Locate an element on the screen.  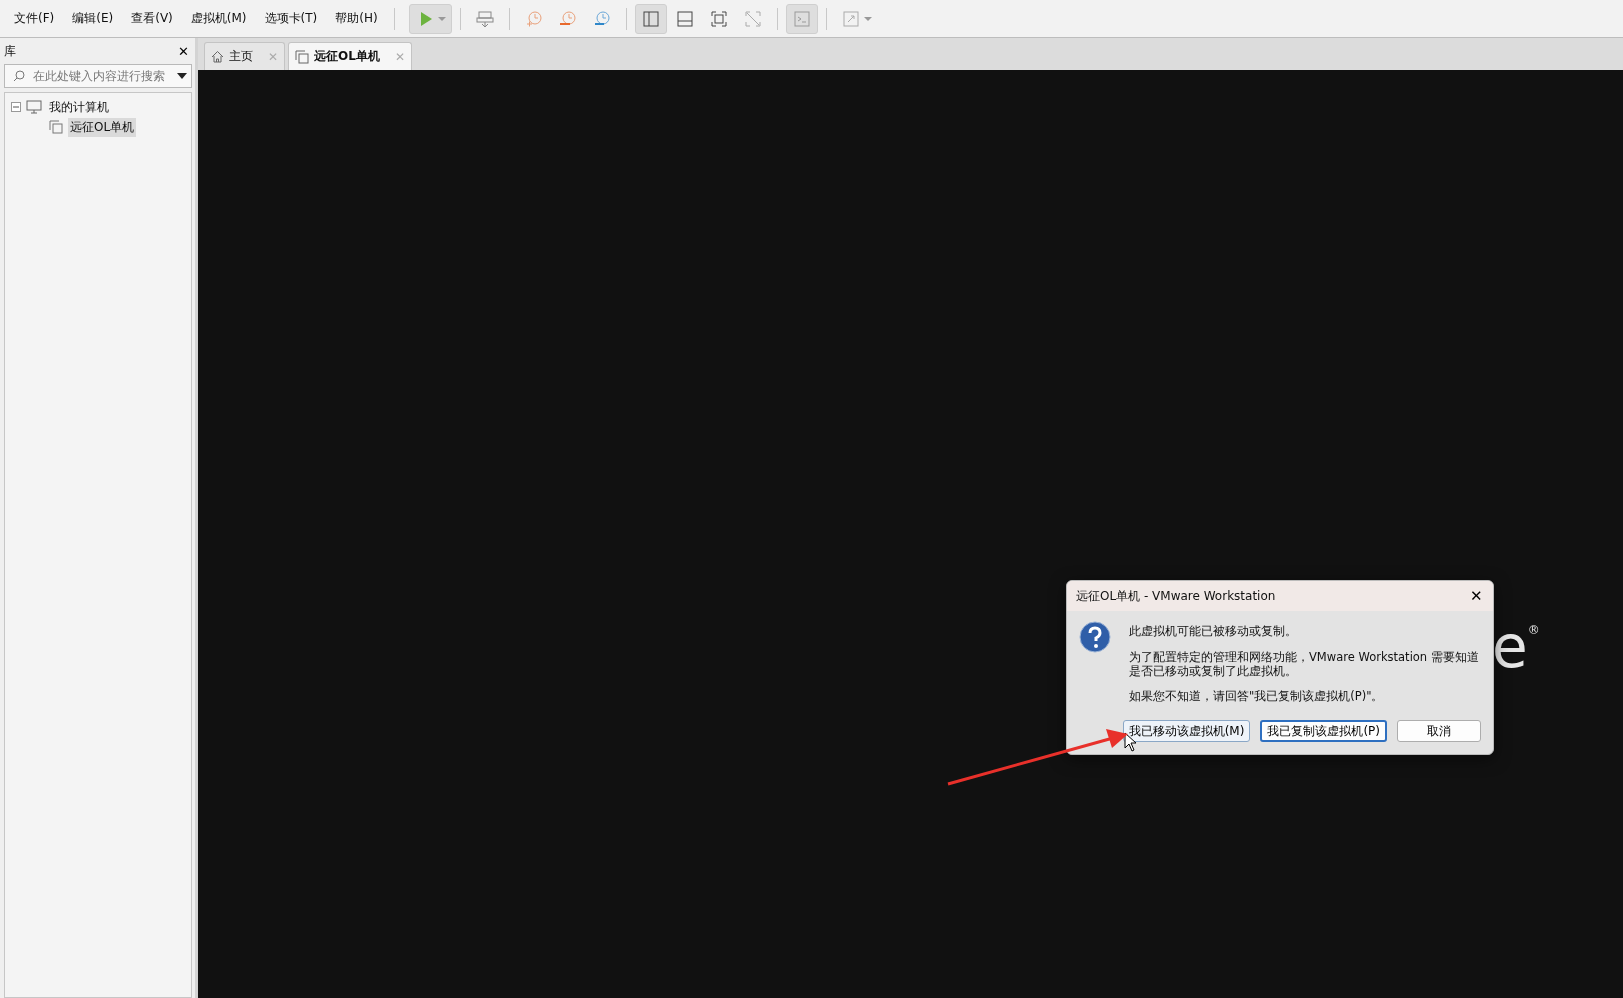
sidebar-layout-icon is located at coordinates (650, 18).